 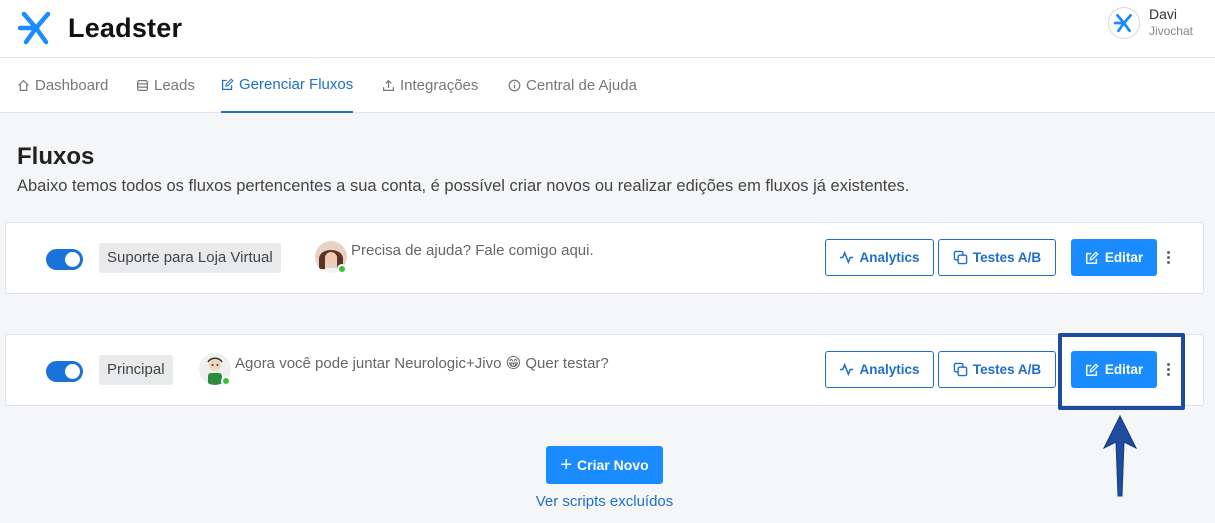 I want to click on flow-name: Suporte para Loja Virtual, so click(x=190, y=258).